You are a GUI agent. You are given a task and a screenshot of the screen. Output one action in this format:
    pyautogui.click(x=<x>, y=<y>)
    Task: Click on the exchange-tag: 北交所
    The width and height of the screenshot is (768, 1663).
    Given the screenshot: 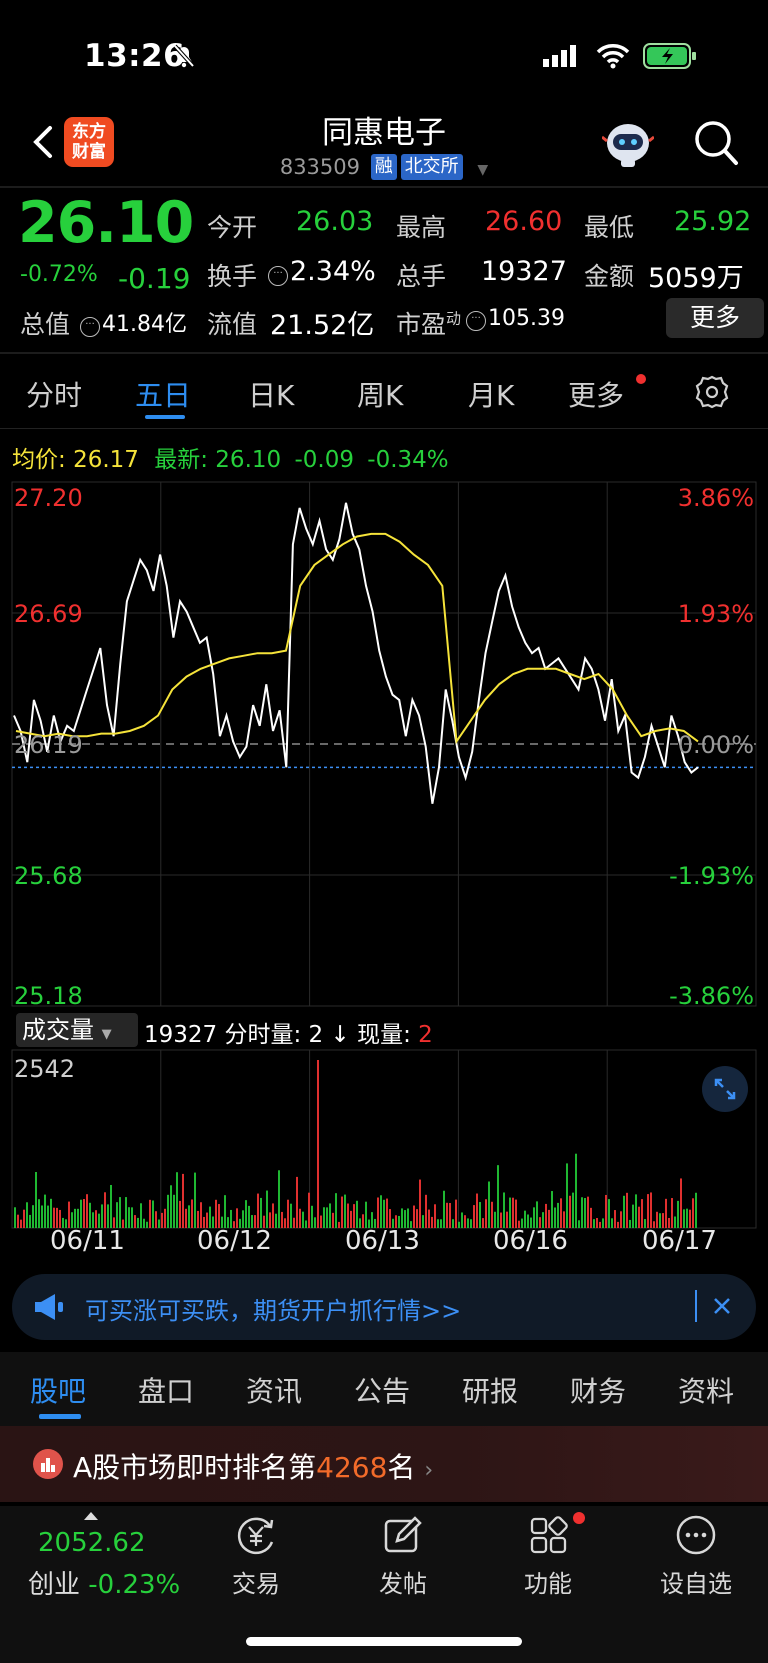 What is the action you would take?
    pyautogui.click(x=431, y=167)
    